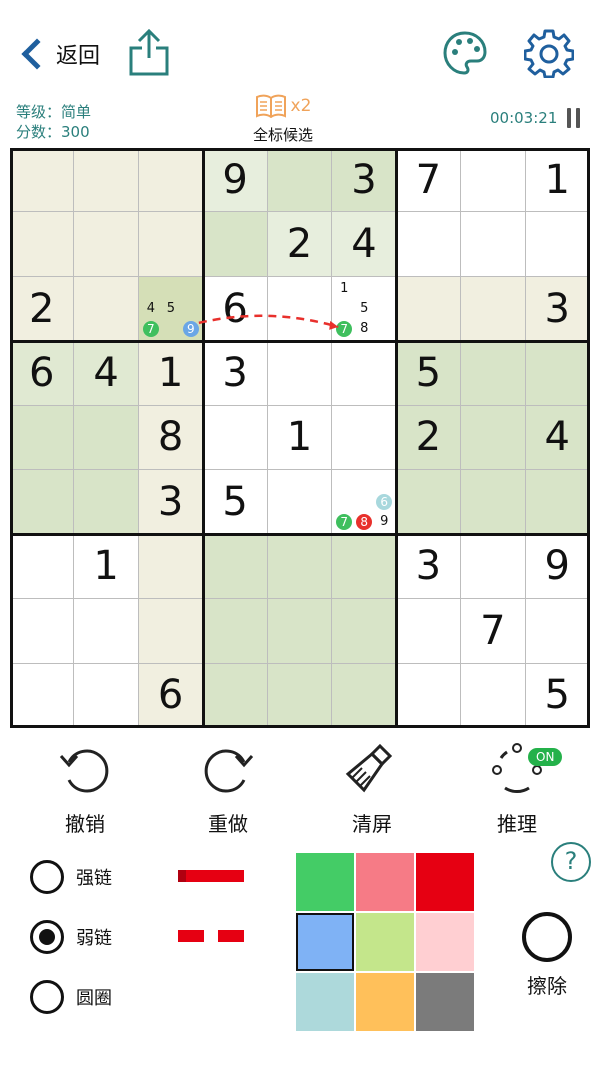 Image resolution: width=600 pixels, height=1067 pixels. I want to click on redo-button: 重做, so click(228, 788).